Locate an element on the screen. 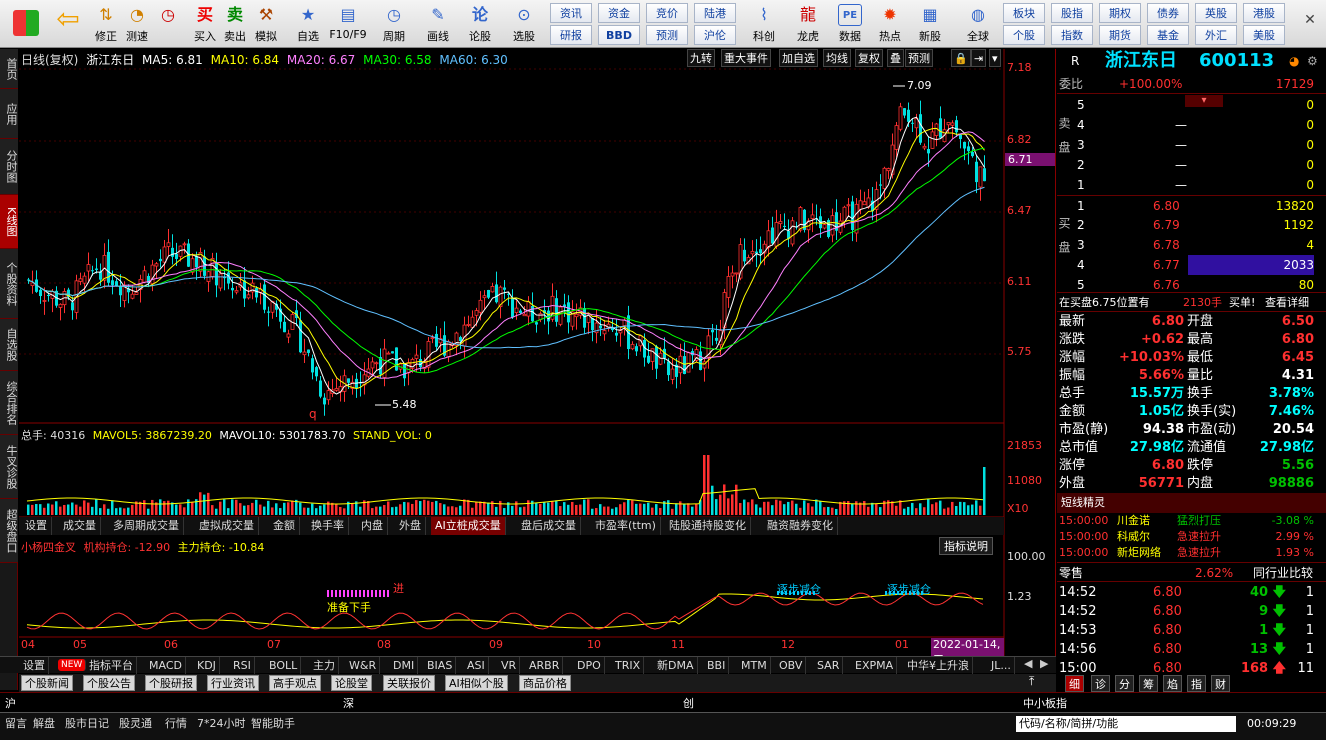  vtab-ai: AI立桩成交量 is located at coordinates (468, 526).